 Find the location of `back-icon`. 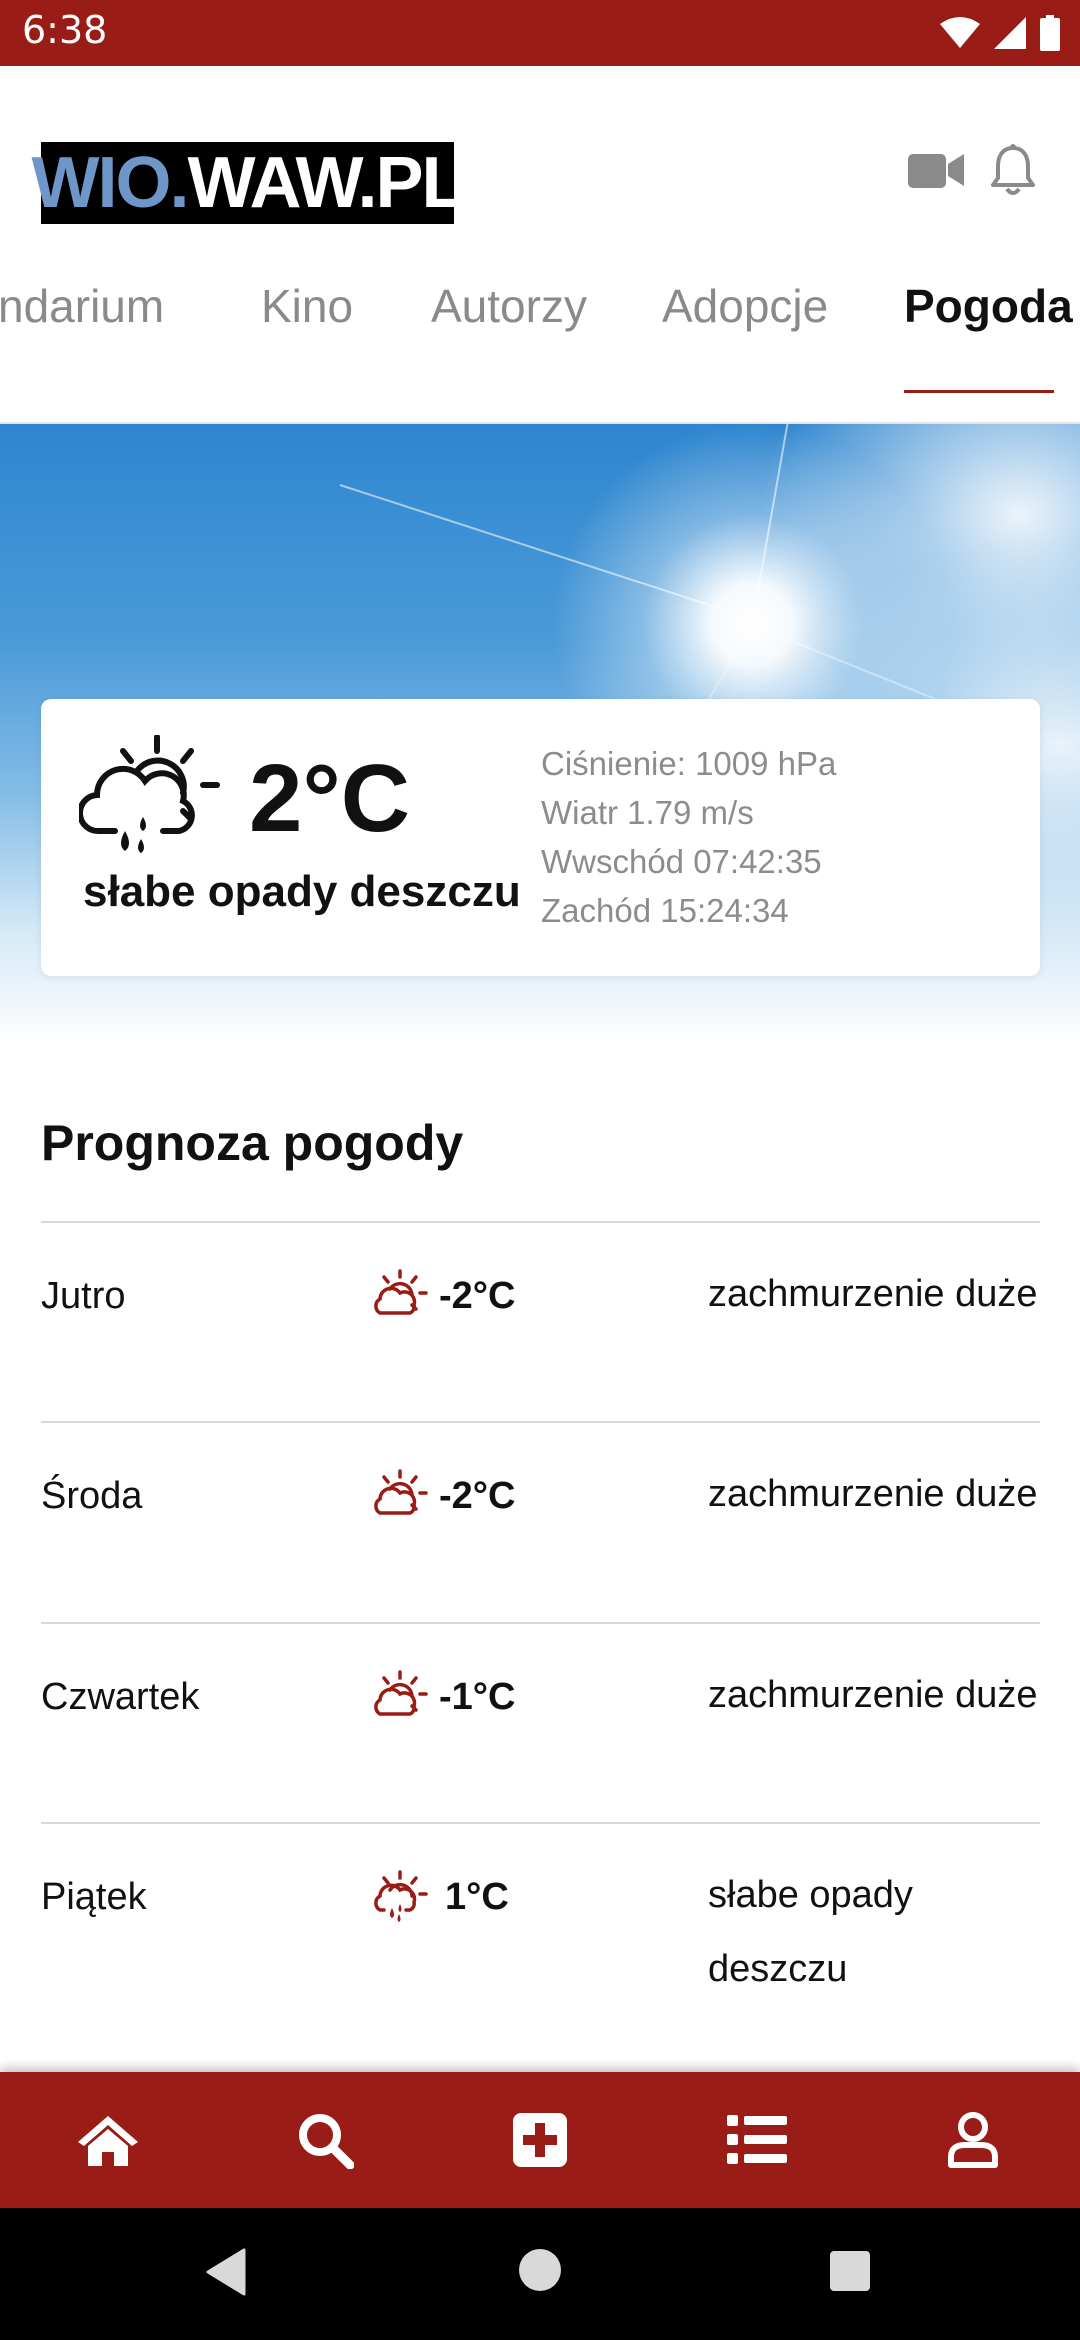

back-icon is located at coordinates (225, 2272).